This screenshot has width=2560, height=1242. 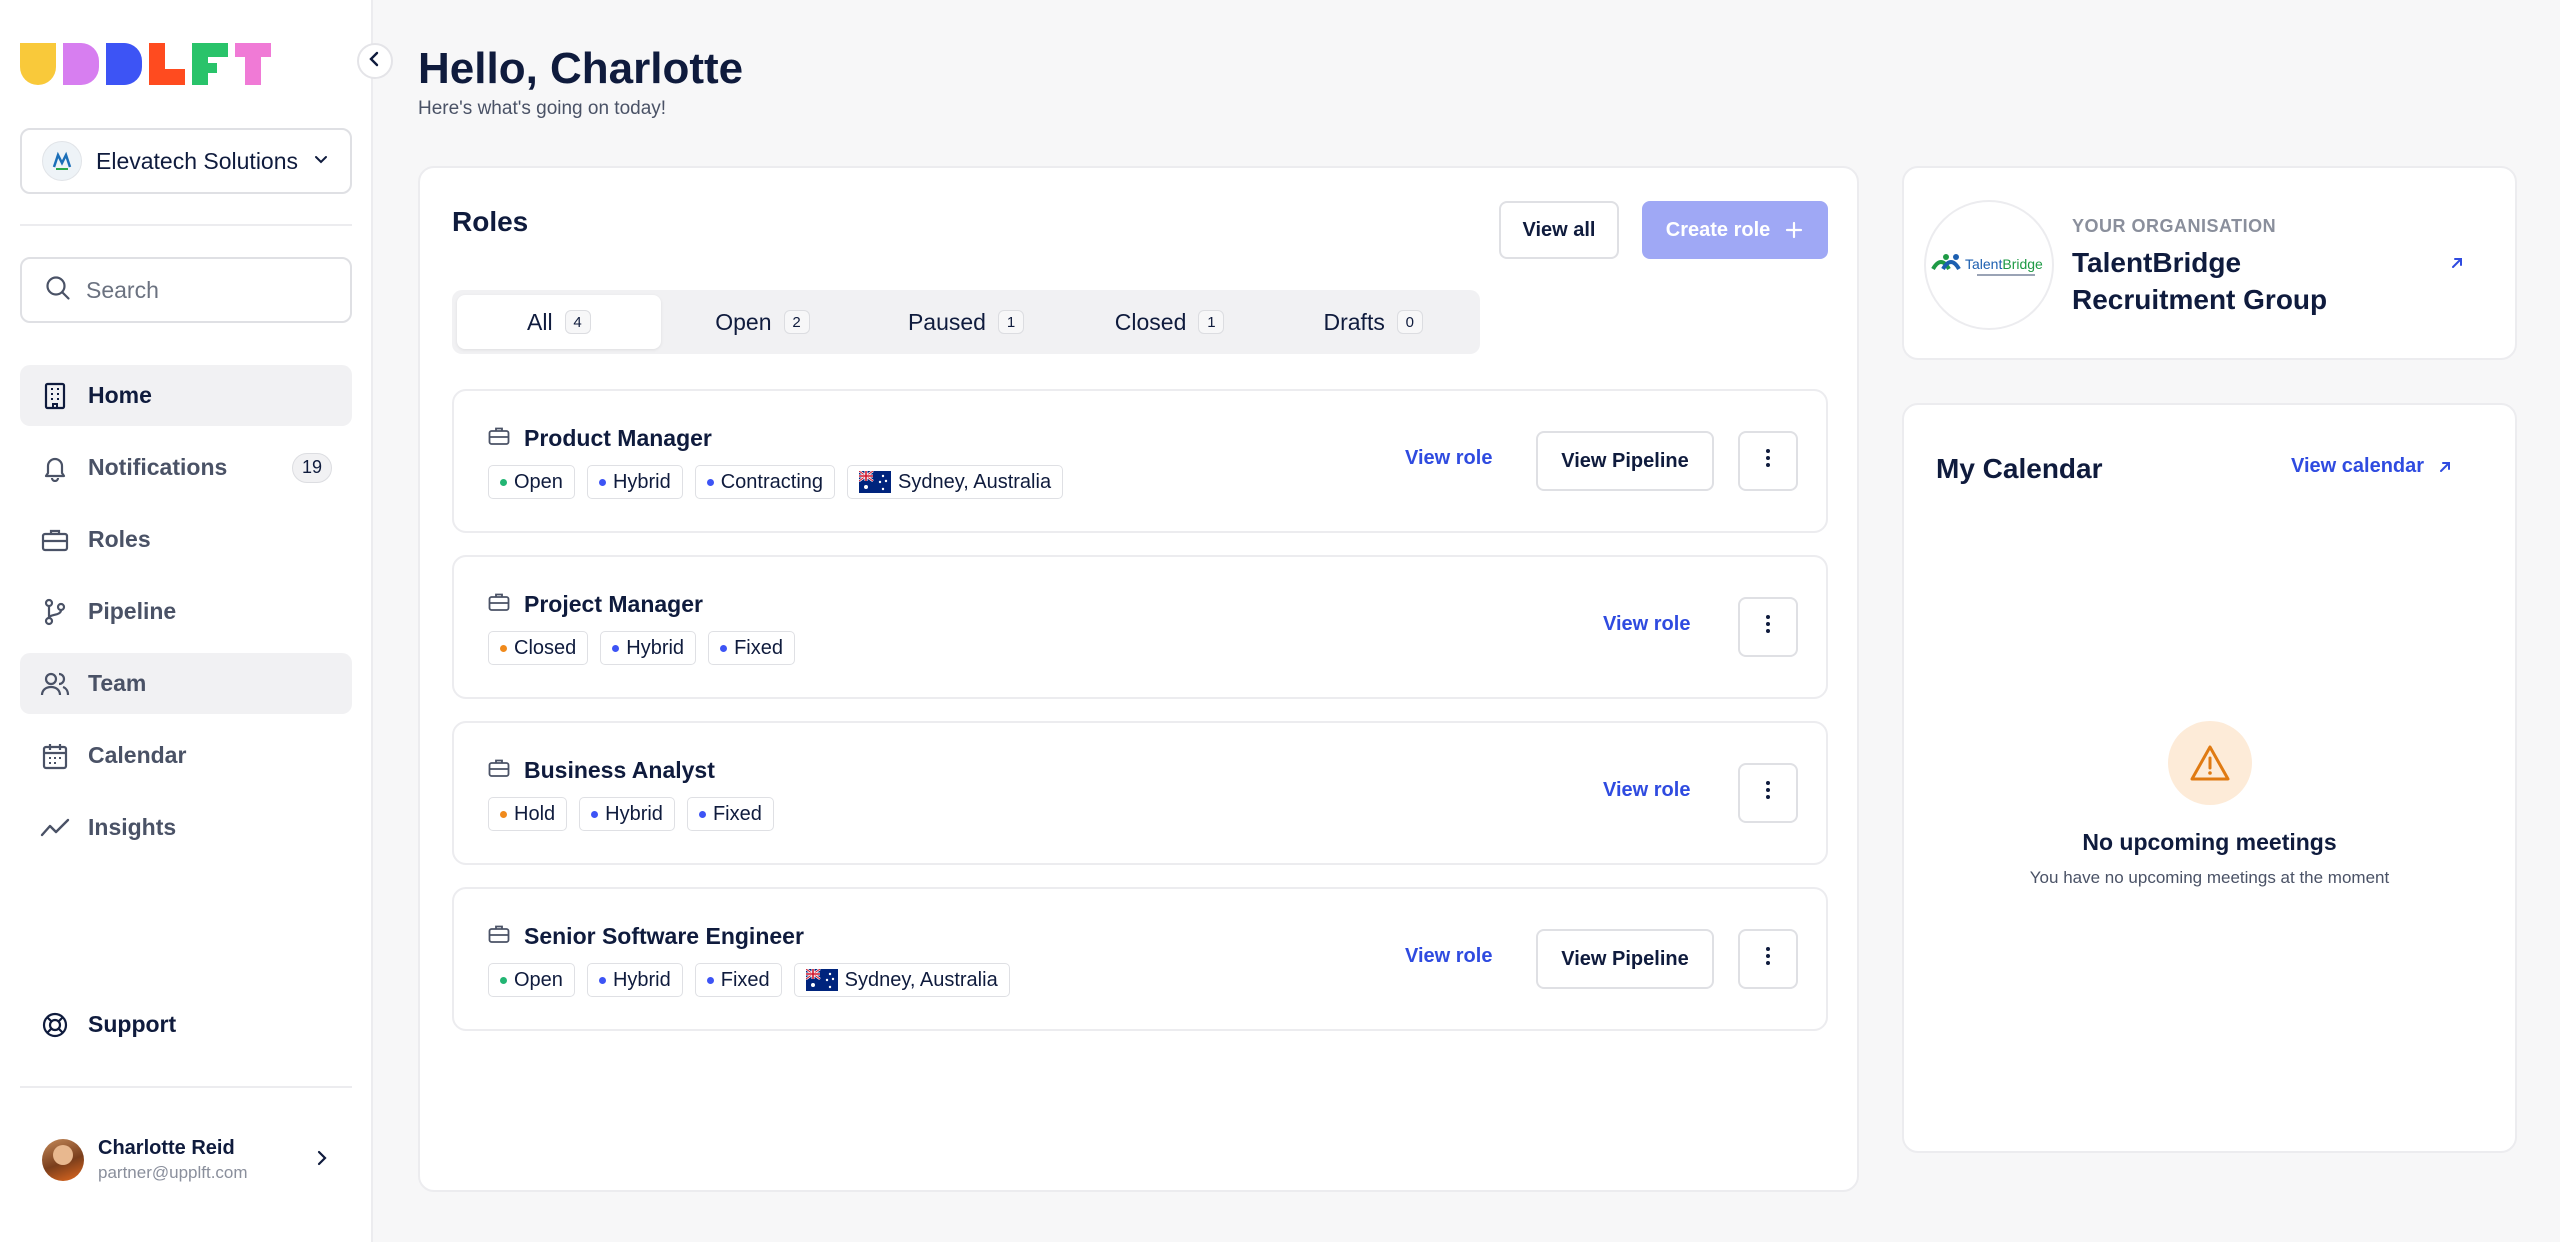 What do you see at coordinates (1718, 229) in the screenshot?
I see `create-role-label: Create role` at bounding box center [1718, 229].